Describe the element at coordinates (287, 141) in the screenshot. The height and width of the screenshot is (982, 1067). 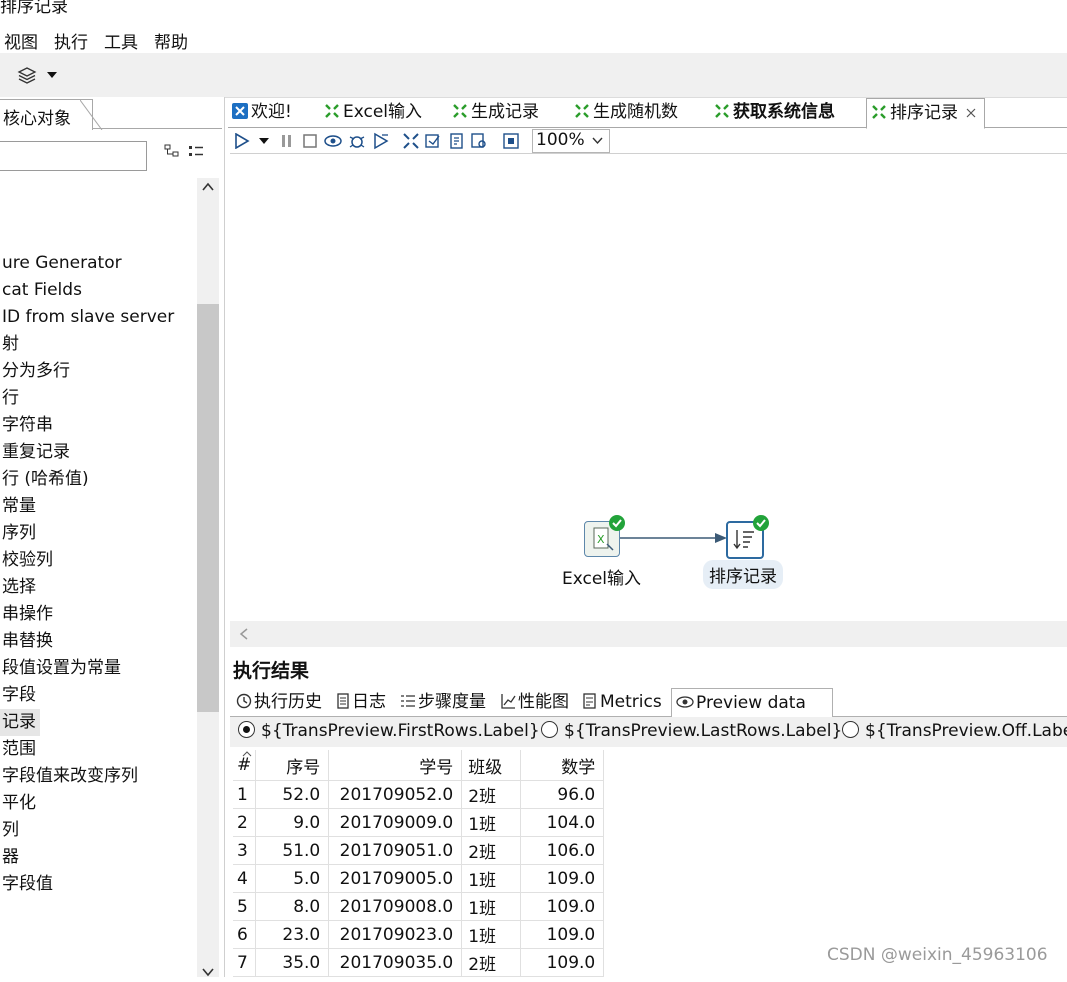
I see `pause-icon` at that location.